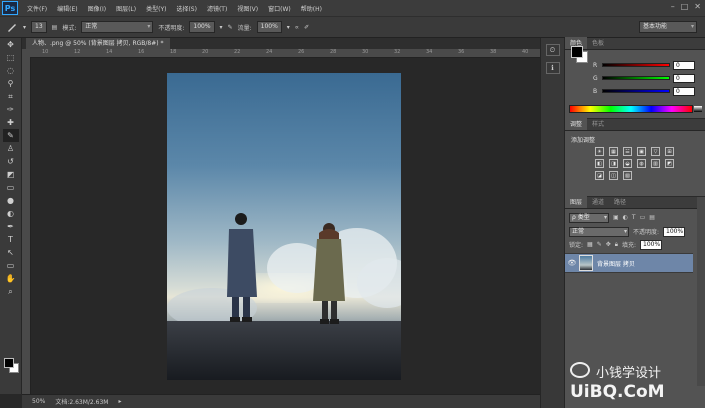 This screenshot has height=408, width=705. I want to click on mode-select: 正常, so click(117, 27).